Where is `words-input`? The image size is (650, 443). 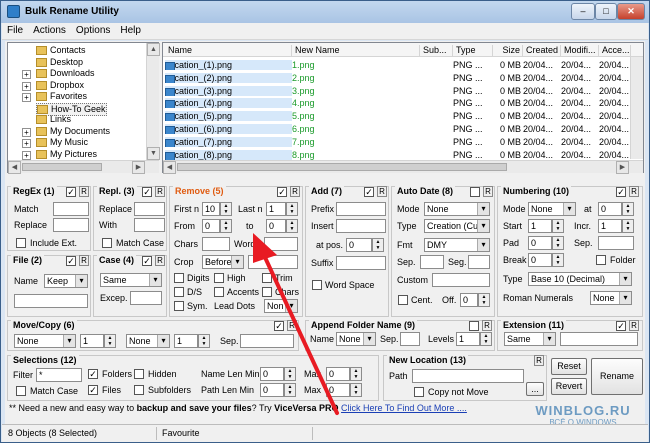 words-input is located at coordinates (281, 244).